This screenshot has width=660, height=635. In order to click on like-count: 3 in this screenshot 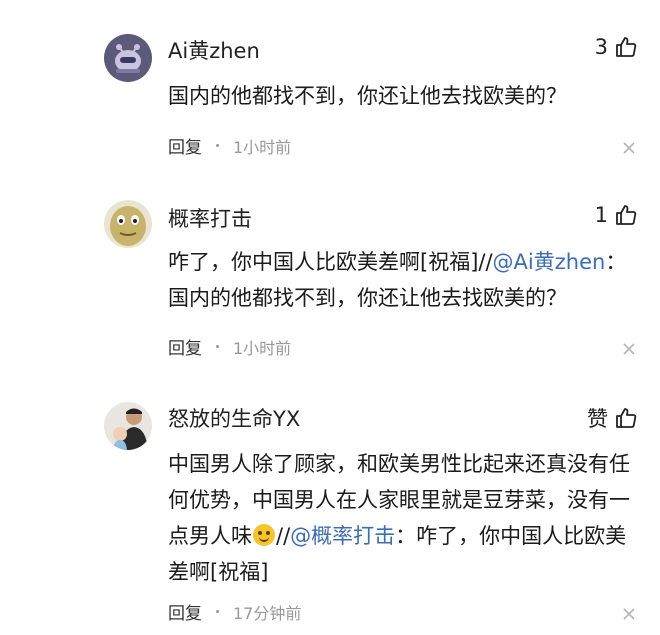, I will do `click(601, 47)`.